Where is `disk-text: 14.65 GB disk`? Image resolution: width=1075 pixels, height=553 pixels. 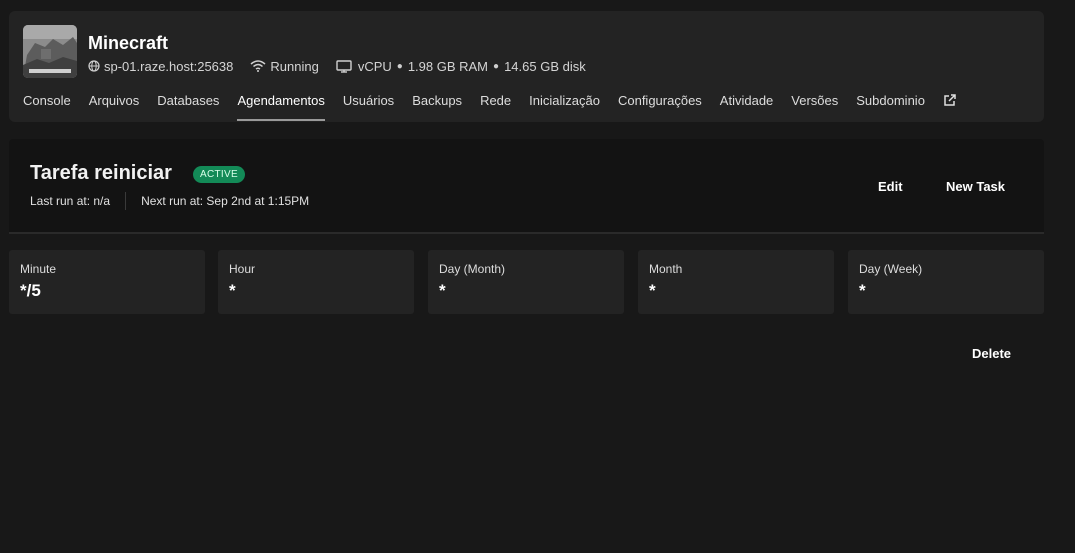 disk-text: 14.65 GB disk is located at coordinates (545, 66).